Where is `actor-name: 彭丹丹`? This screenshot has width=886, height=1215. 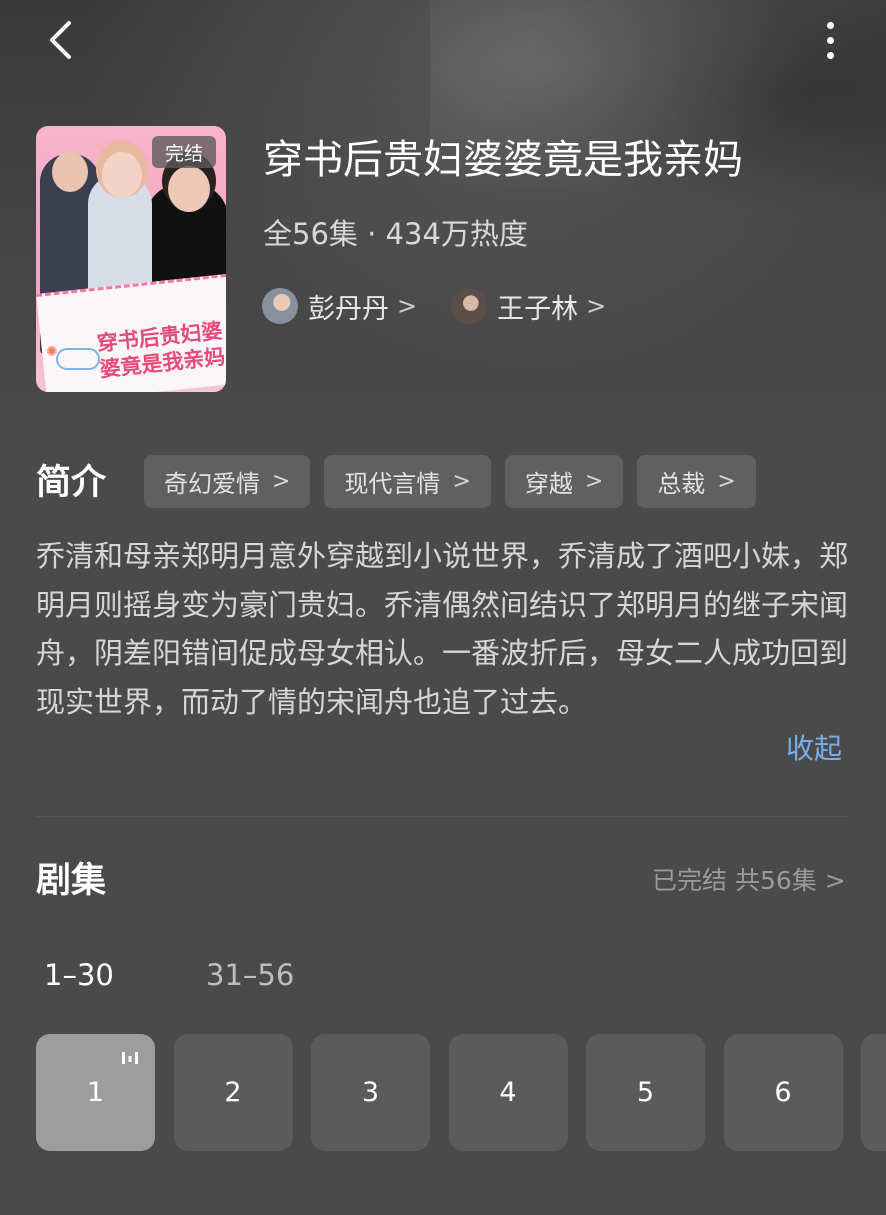
actor-name: 彭丹丹 is located at coordinates (348, 309).